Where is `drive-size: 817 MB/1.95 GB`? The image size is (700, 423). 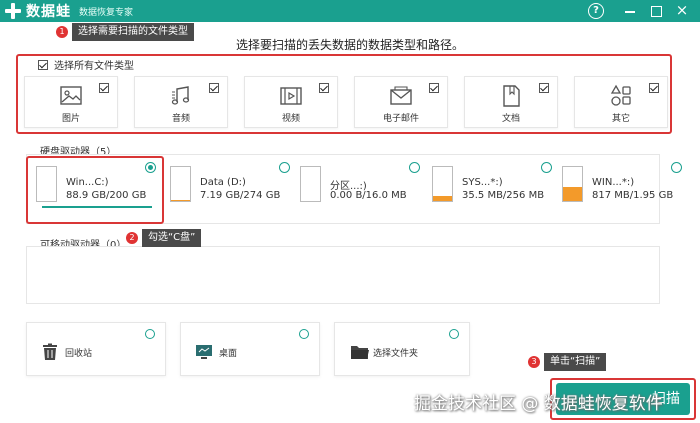
drive-size: 817 MB/1.95 GB is located at coordinates (633, 195).